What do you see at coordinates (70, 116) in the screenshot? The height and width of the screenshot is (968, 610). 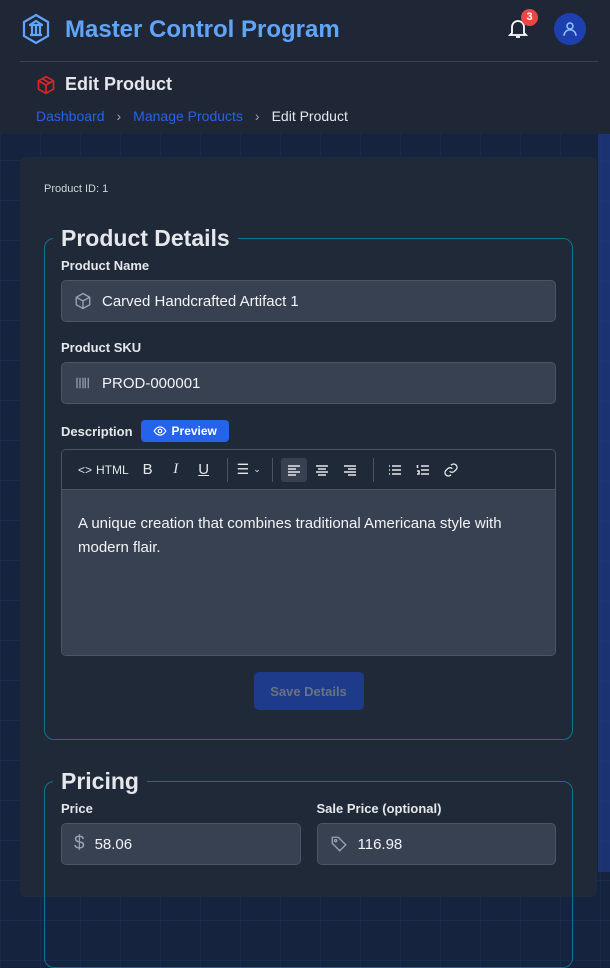 I see `breadcrumb-dashboard: Dashboard` at bounding box center [70, 116].